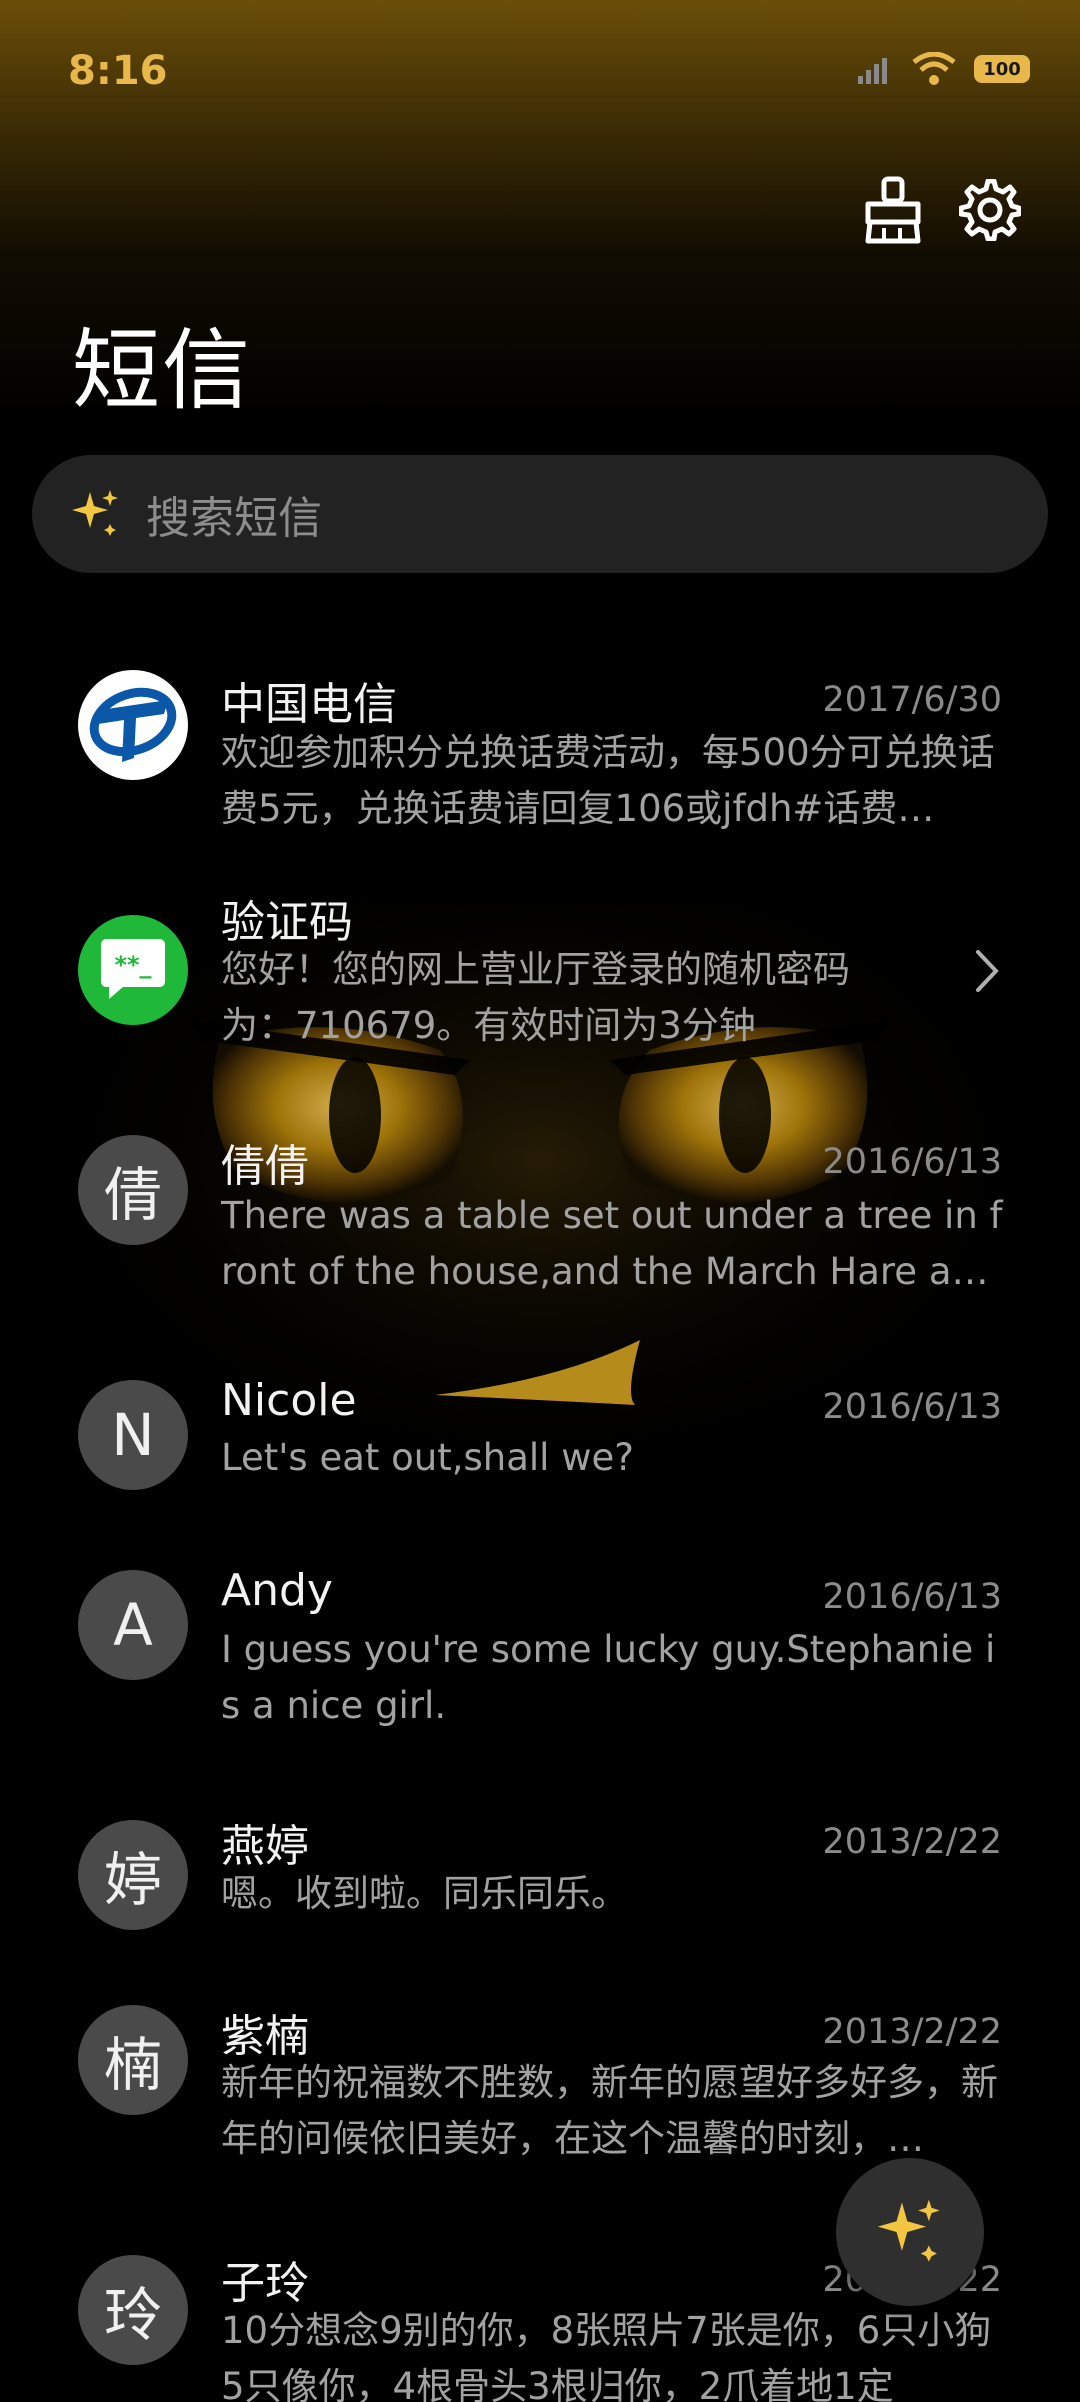  Describe the element at coordinates (133, 1190) in the screenshot. I see `avatar: 倩` at that location.